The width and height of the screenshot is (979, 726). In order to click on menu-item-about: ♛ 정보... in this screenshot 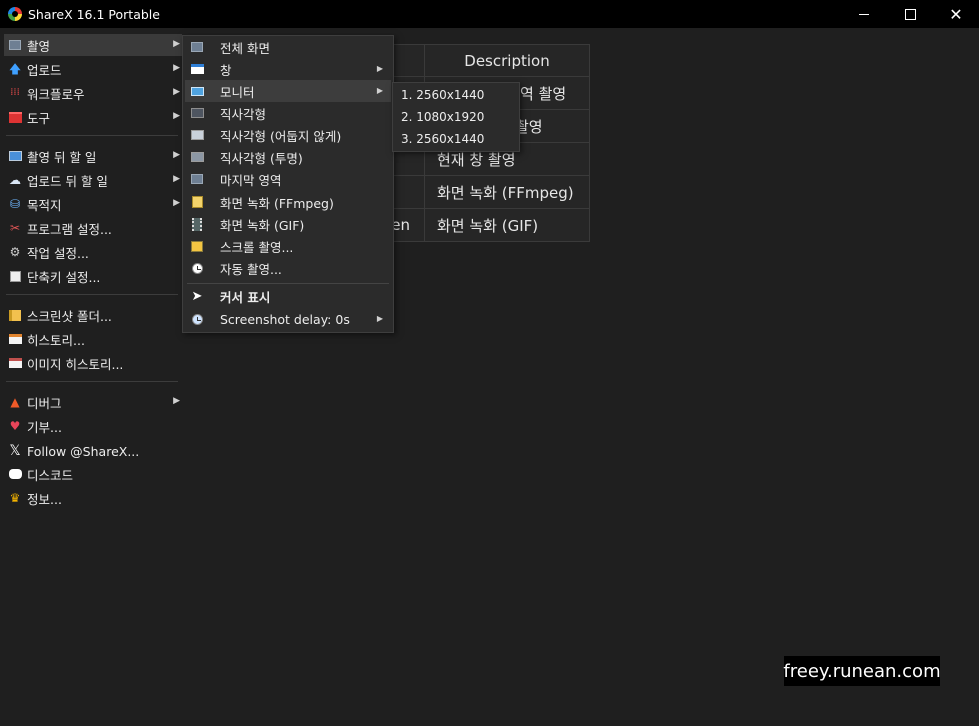, I will do `click(93, 498)`.